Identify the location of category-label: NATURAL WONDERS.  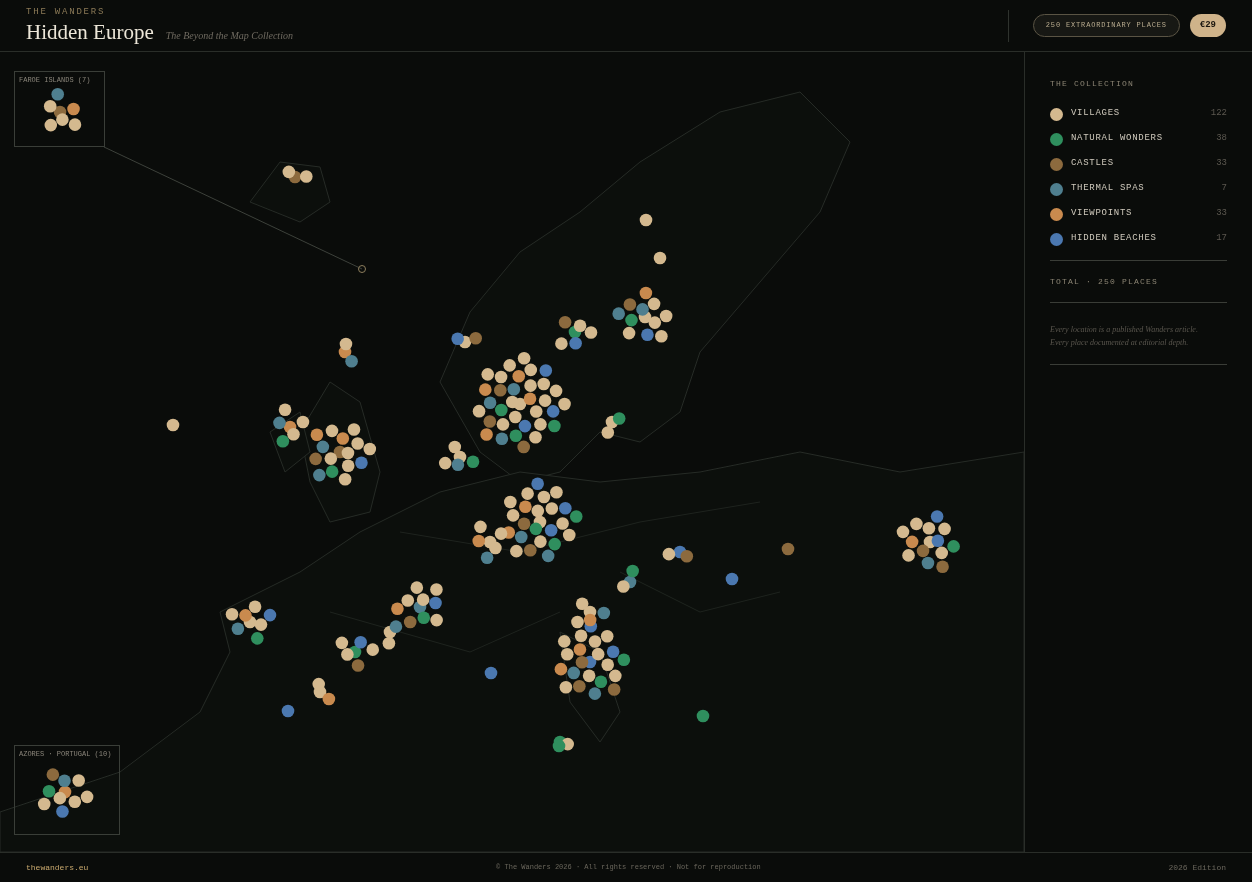
(1117, 139).